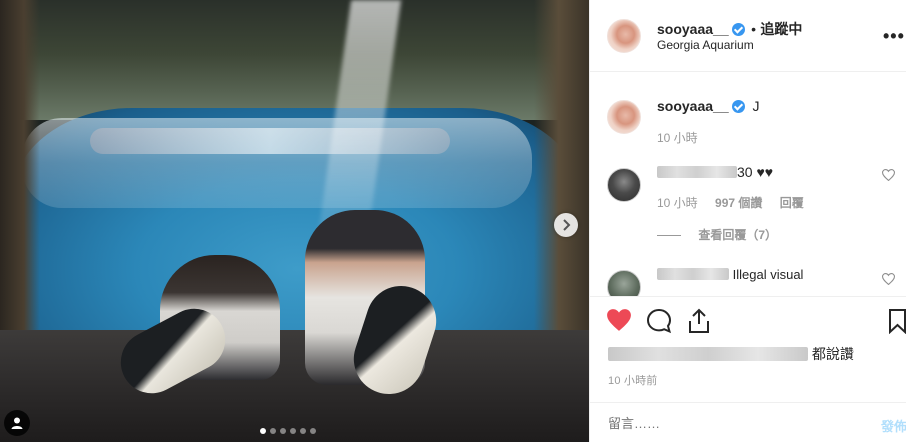 This screenshot has width=906, height=442. I want to click on likes-summary: 都說讚, so click(731, 354).